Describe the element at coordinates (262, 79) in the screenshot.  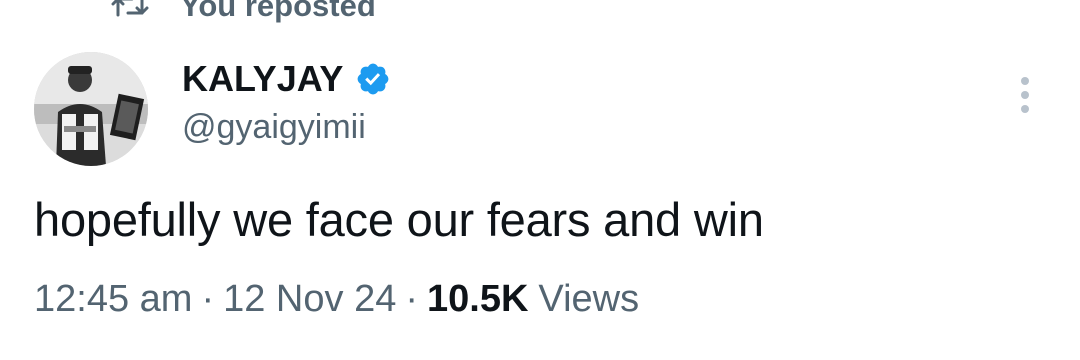
I see `display-name: KALYJAY` at that location.